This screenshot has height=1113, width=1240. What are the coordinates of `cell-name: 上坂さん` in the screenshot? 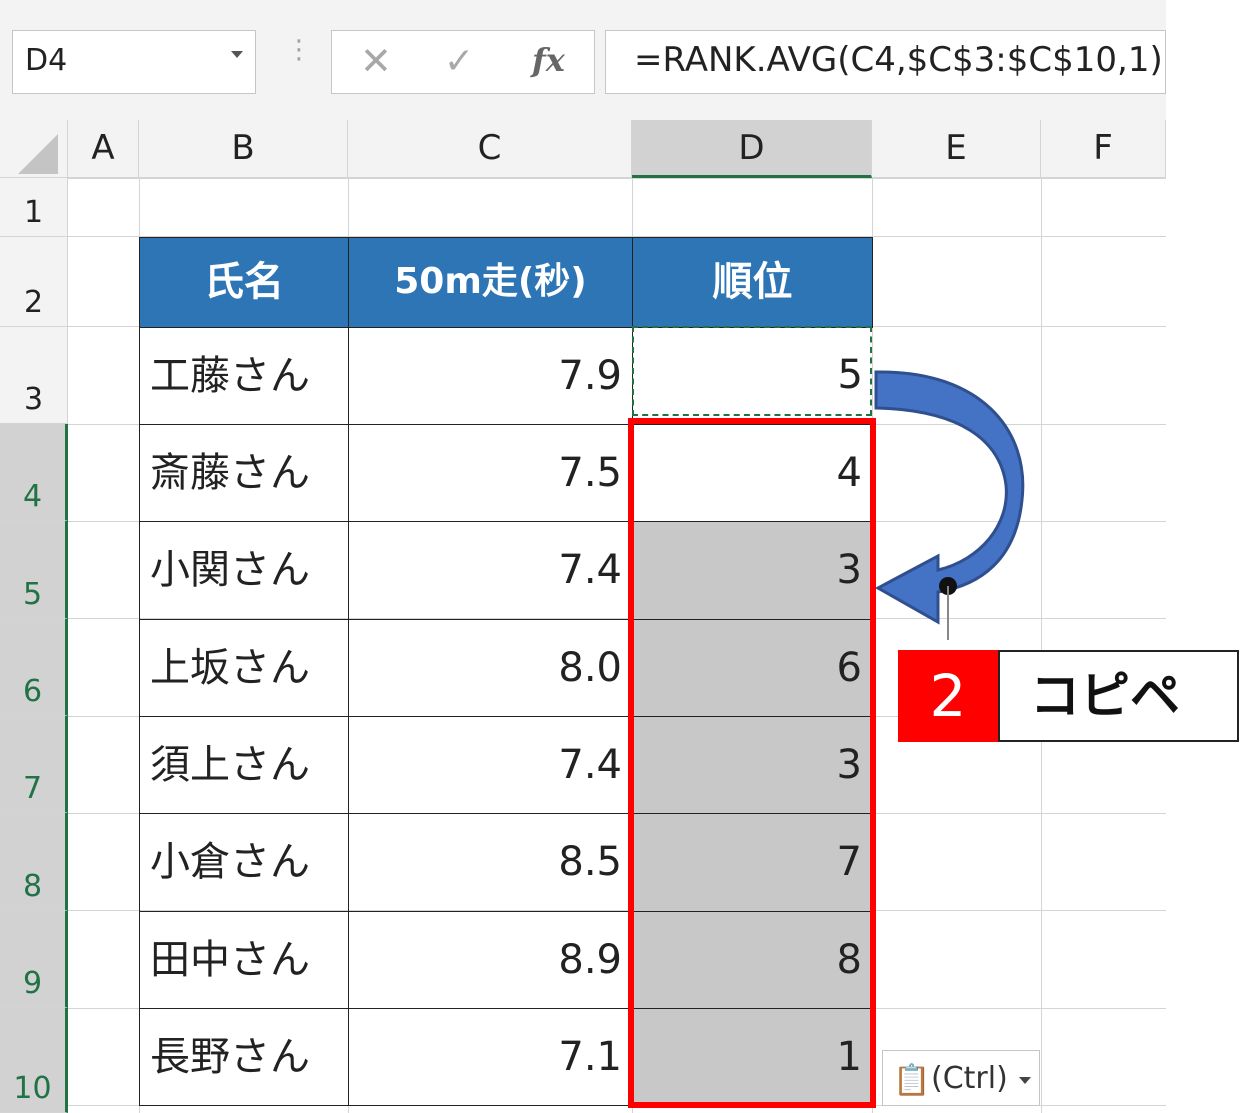 It's located at (244, 668).